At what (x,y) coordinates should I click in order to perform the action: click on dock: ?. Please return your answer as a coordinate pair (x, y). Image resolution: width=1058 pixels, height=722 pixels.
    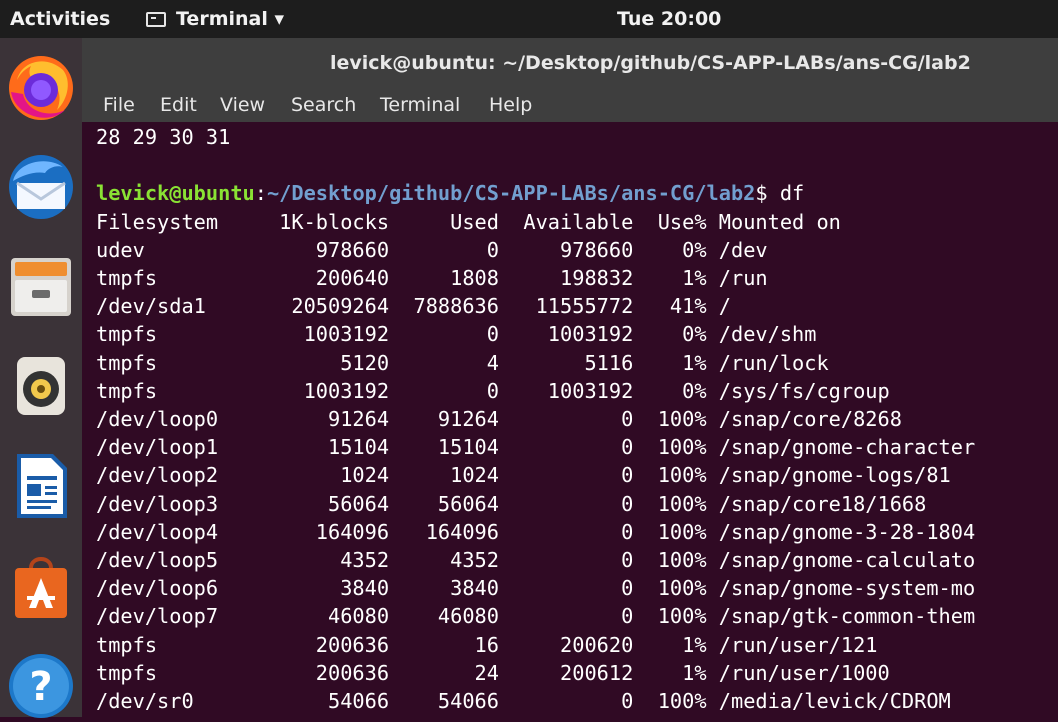
    Looking at the image, I should click on (41, 378).